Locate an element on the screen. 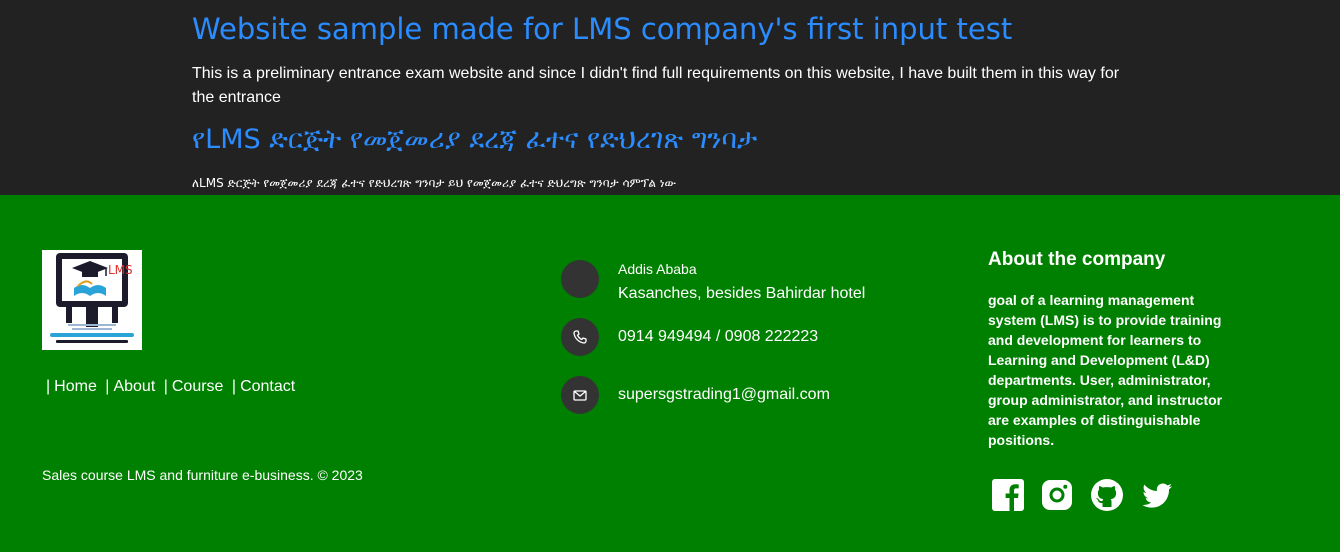 The width and height of the screenshot is (1340, 552). location-icon is located at coordinates (580, 279).